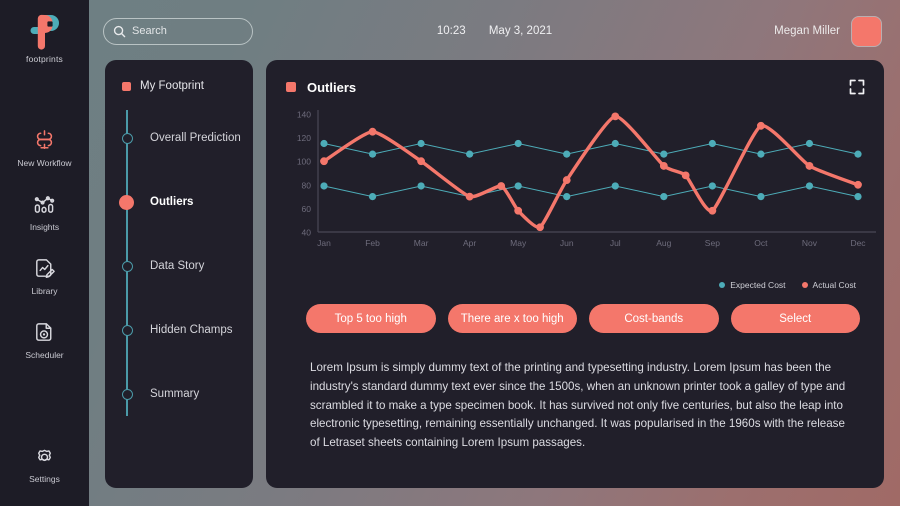  Describe the element at coordinates (45, 140) in the screenshot. I see `workflow-icon` at that location.